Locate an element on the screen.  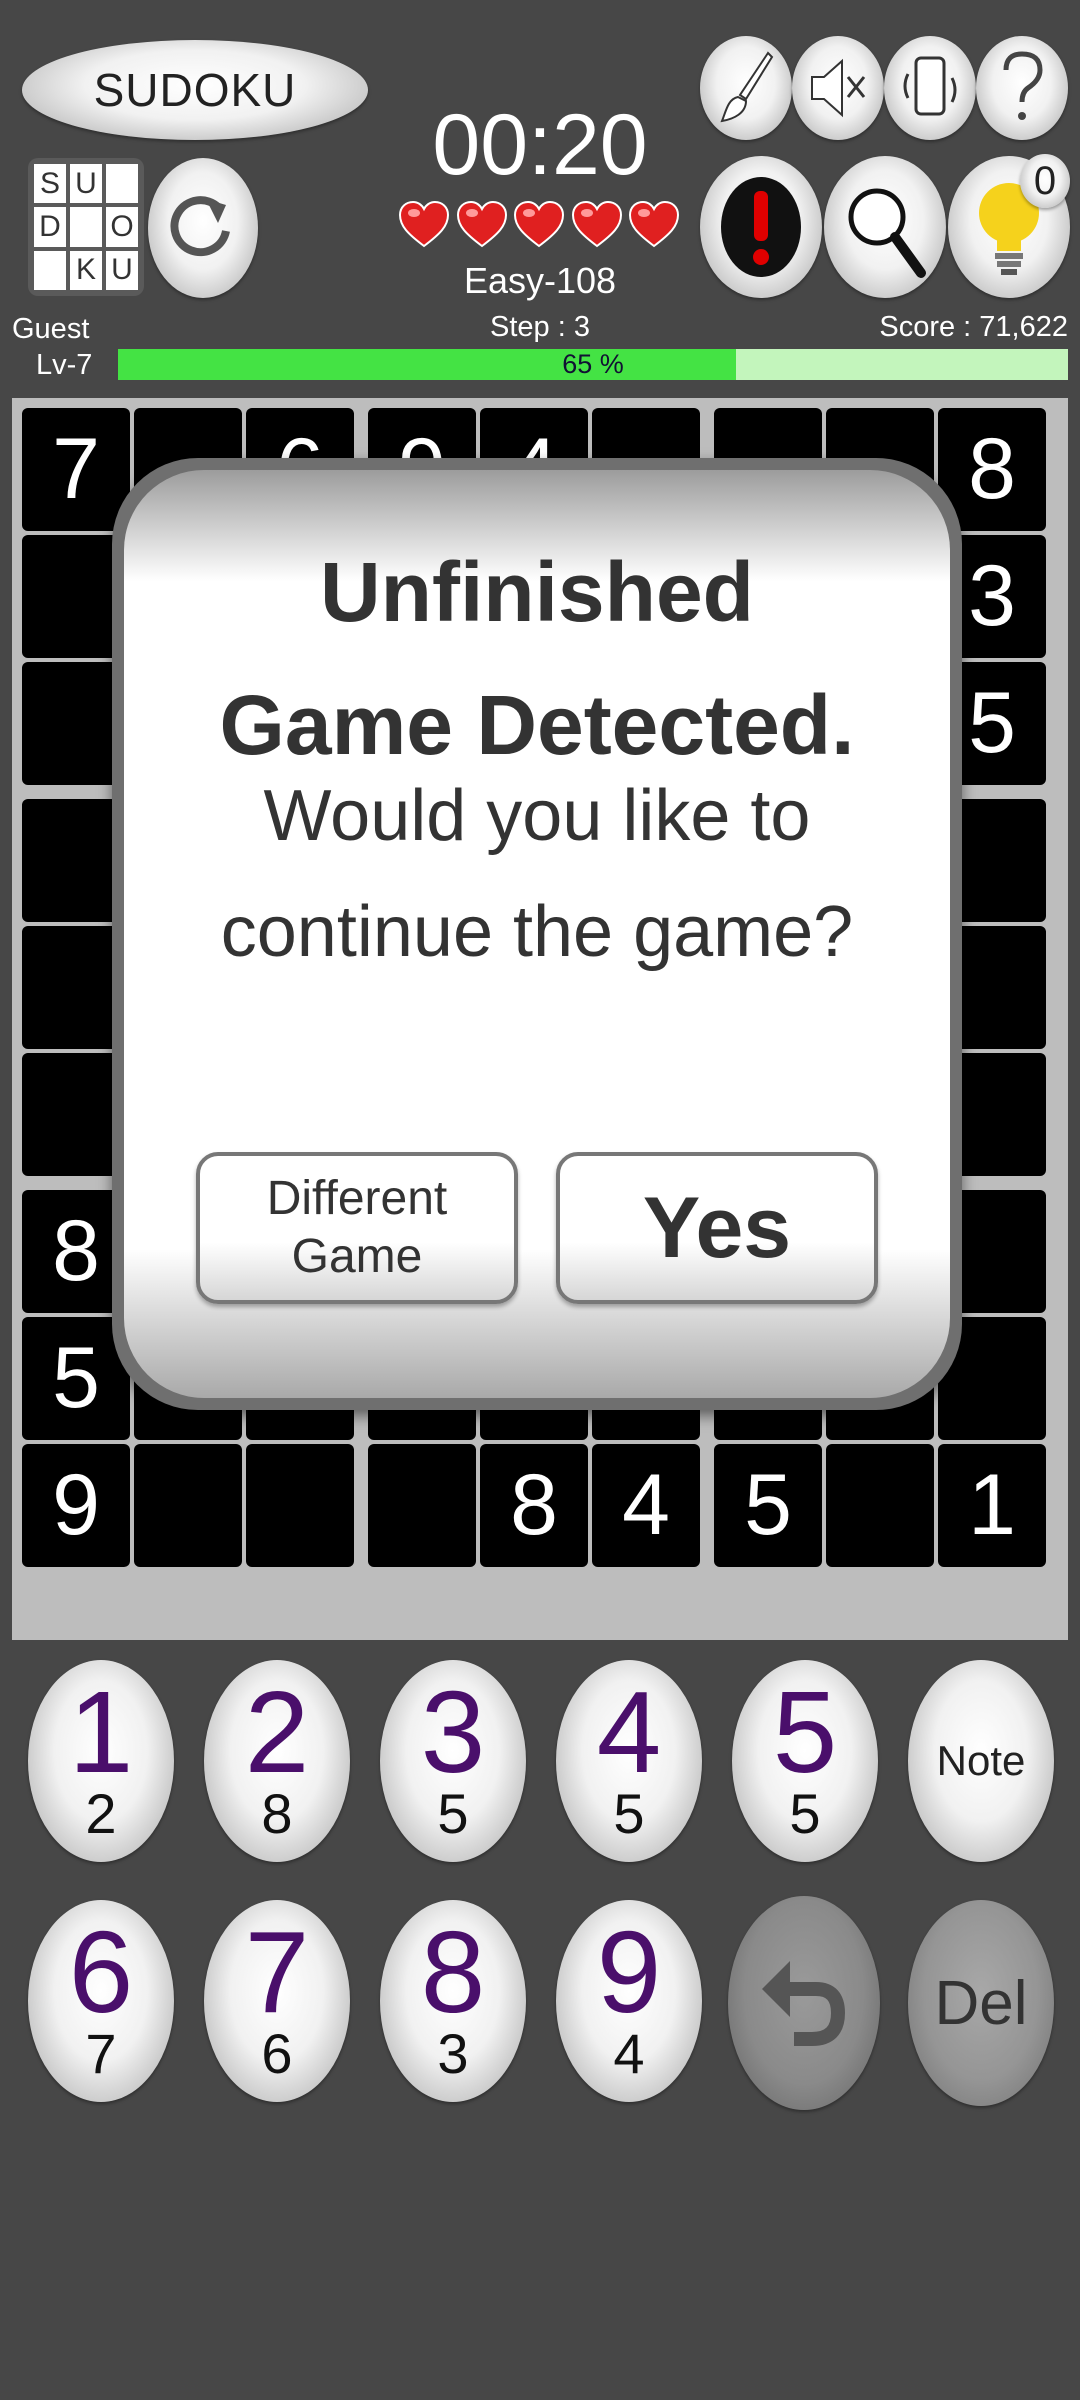
yes-label: Yes is located at coordinates (717, 1227).